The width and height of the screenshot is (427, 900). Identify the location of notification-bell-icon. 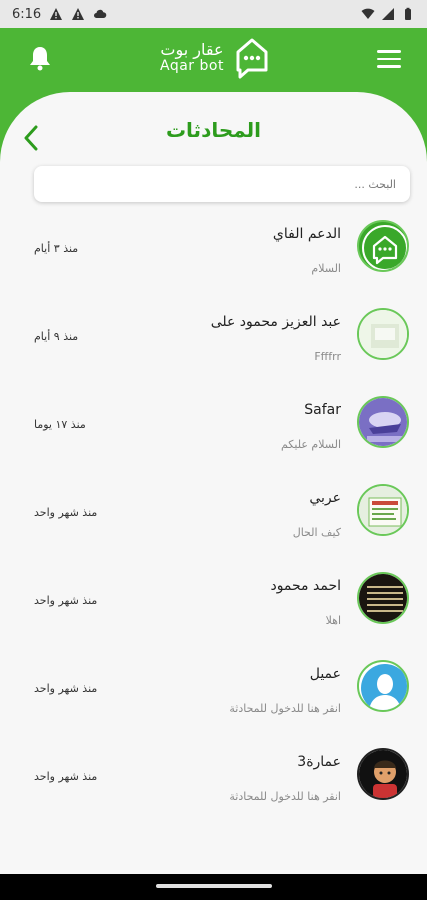
(40, 58).